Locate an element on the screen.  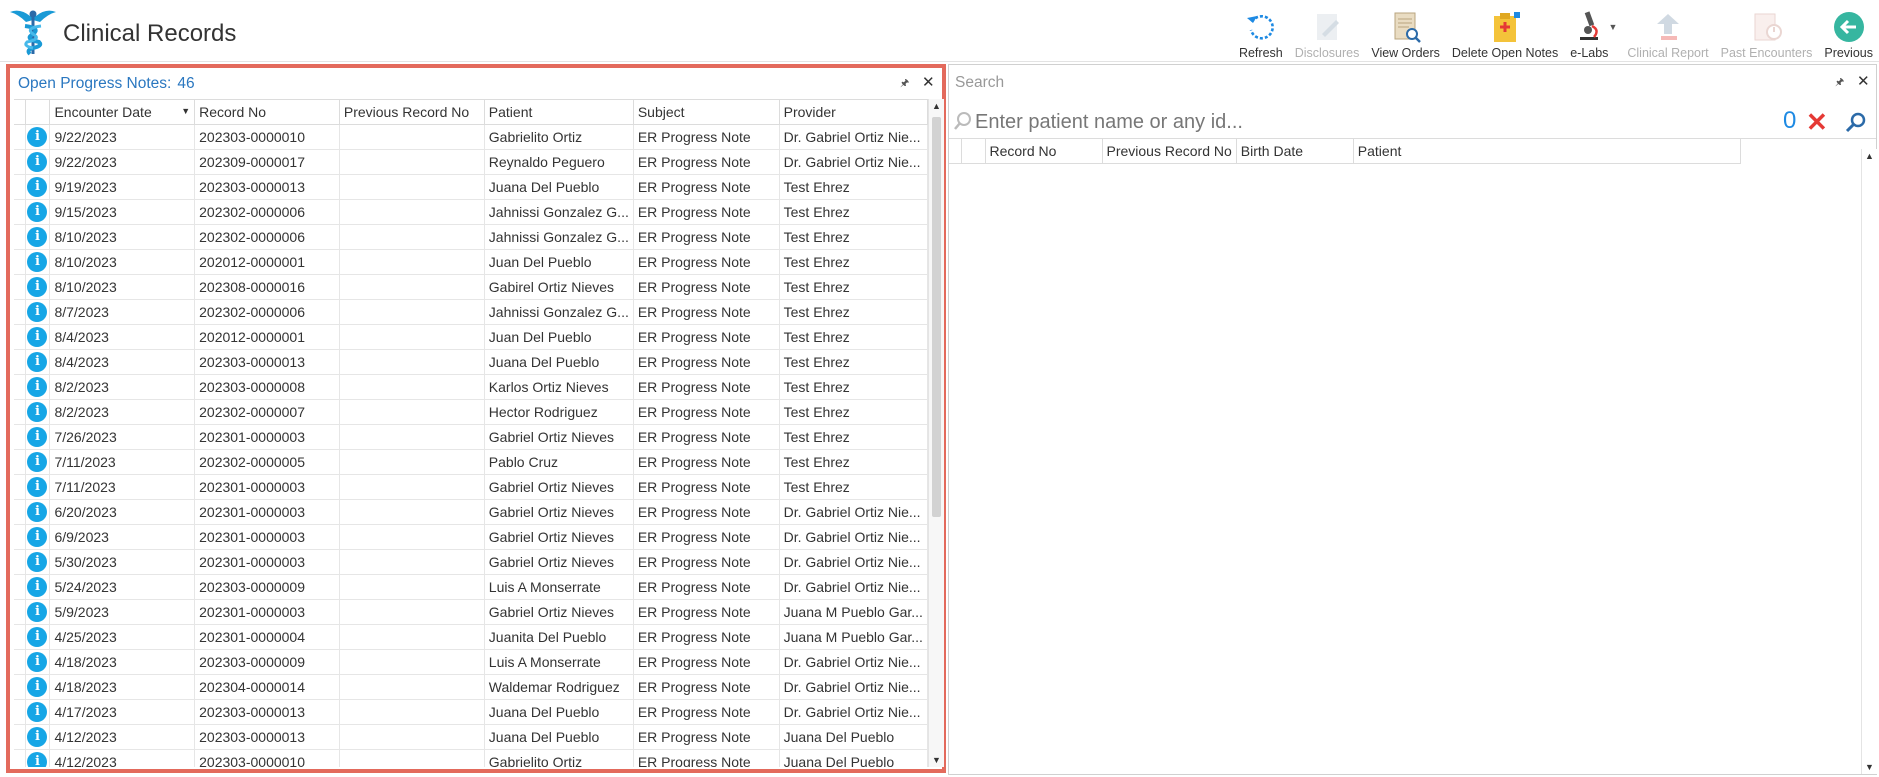
view-orders-button: View Orders is located at coordinates (1405, 32).